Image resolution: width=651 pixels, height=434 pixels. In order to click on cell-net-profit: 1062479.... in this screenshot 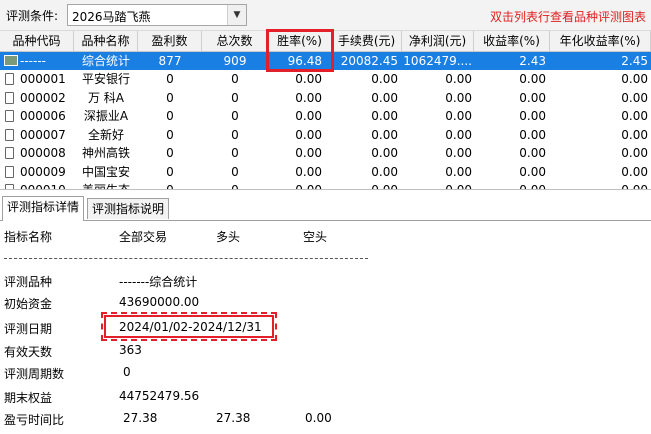, I will do `click(437, 61)`.